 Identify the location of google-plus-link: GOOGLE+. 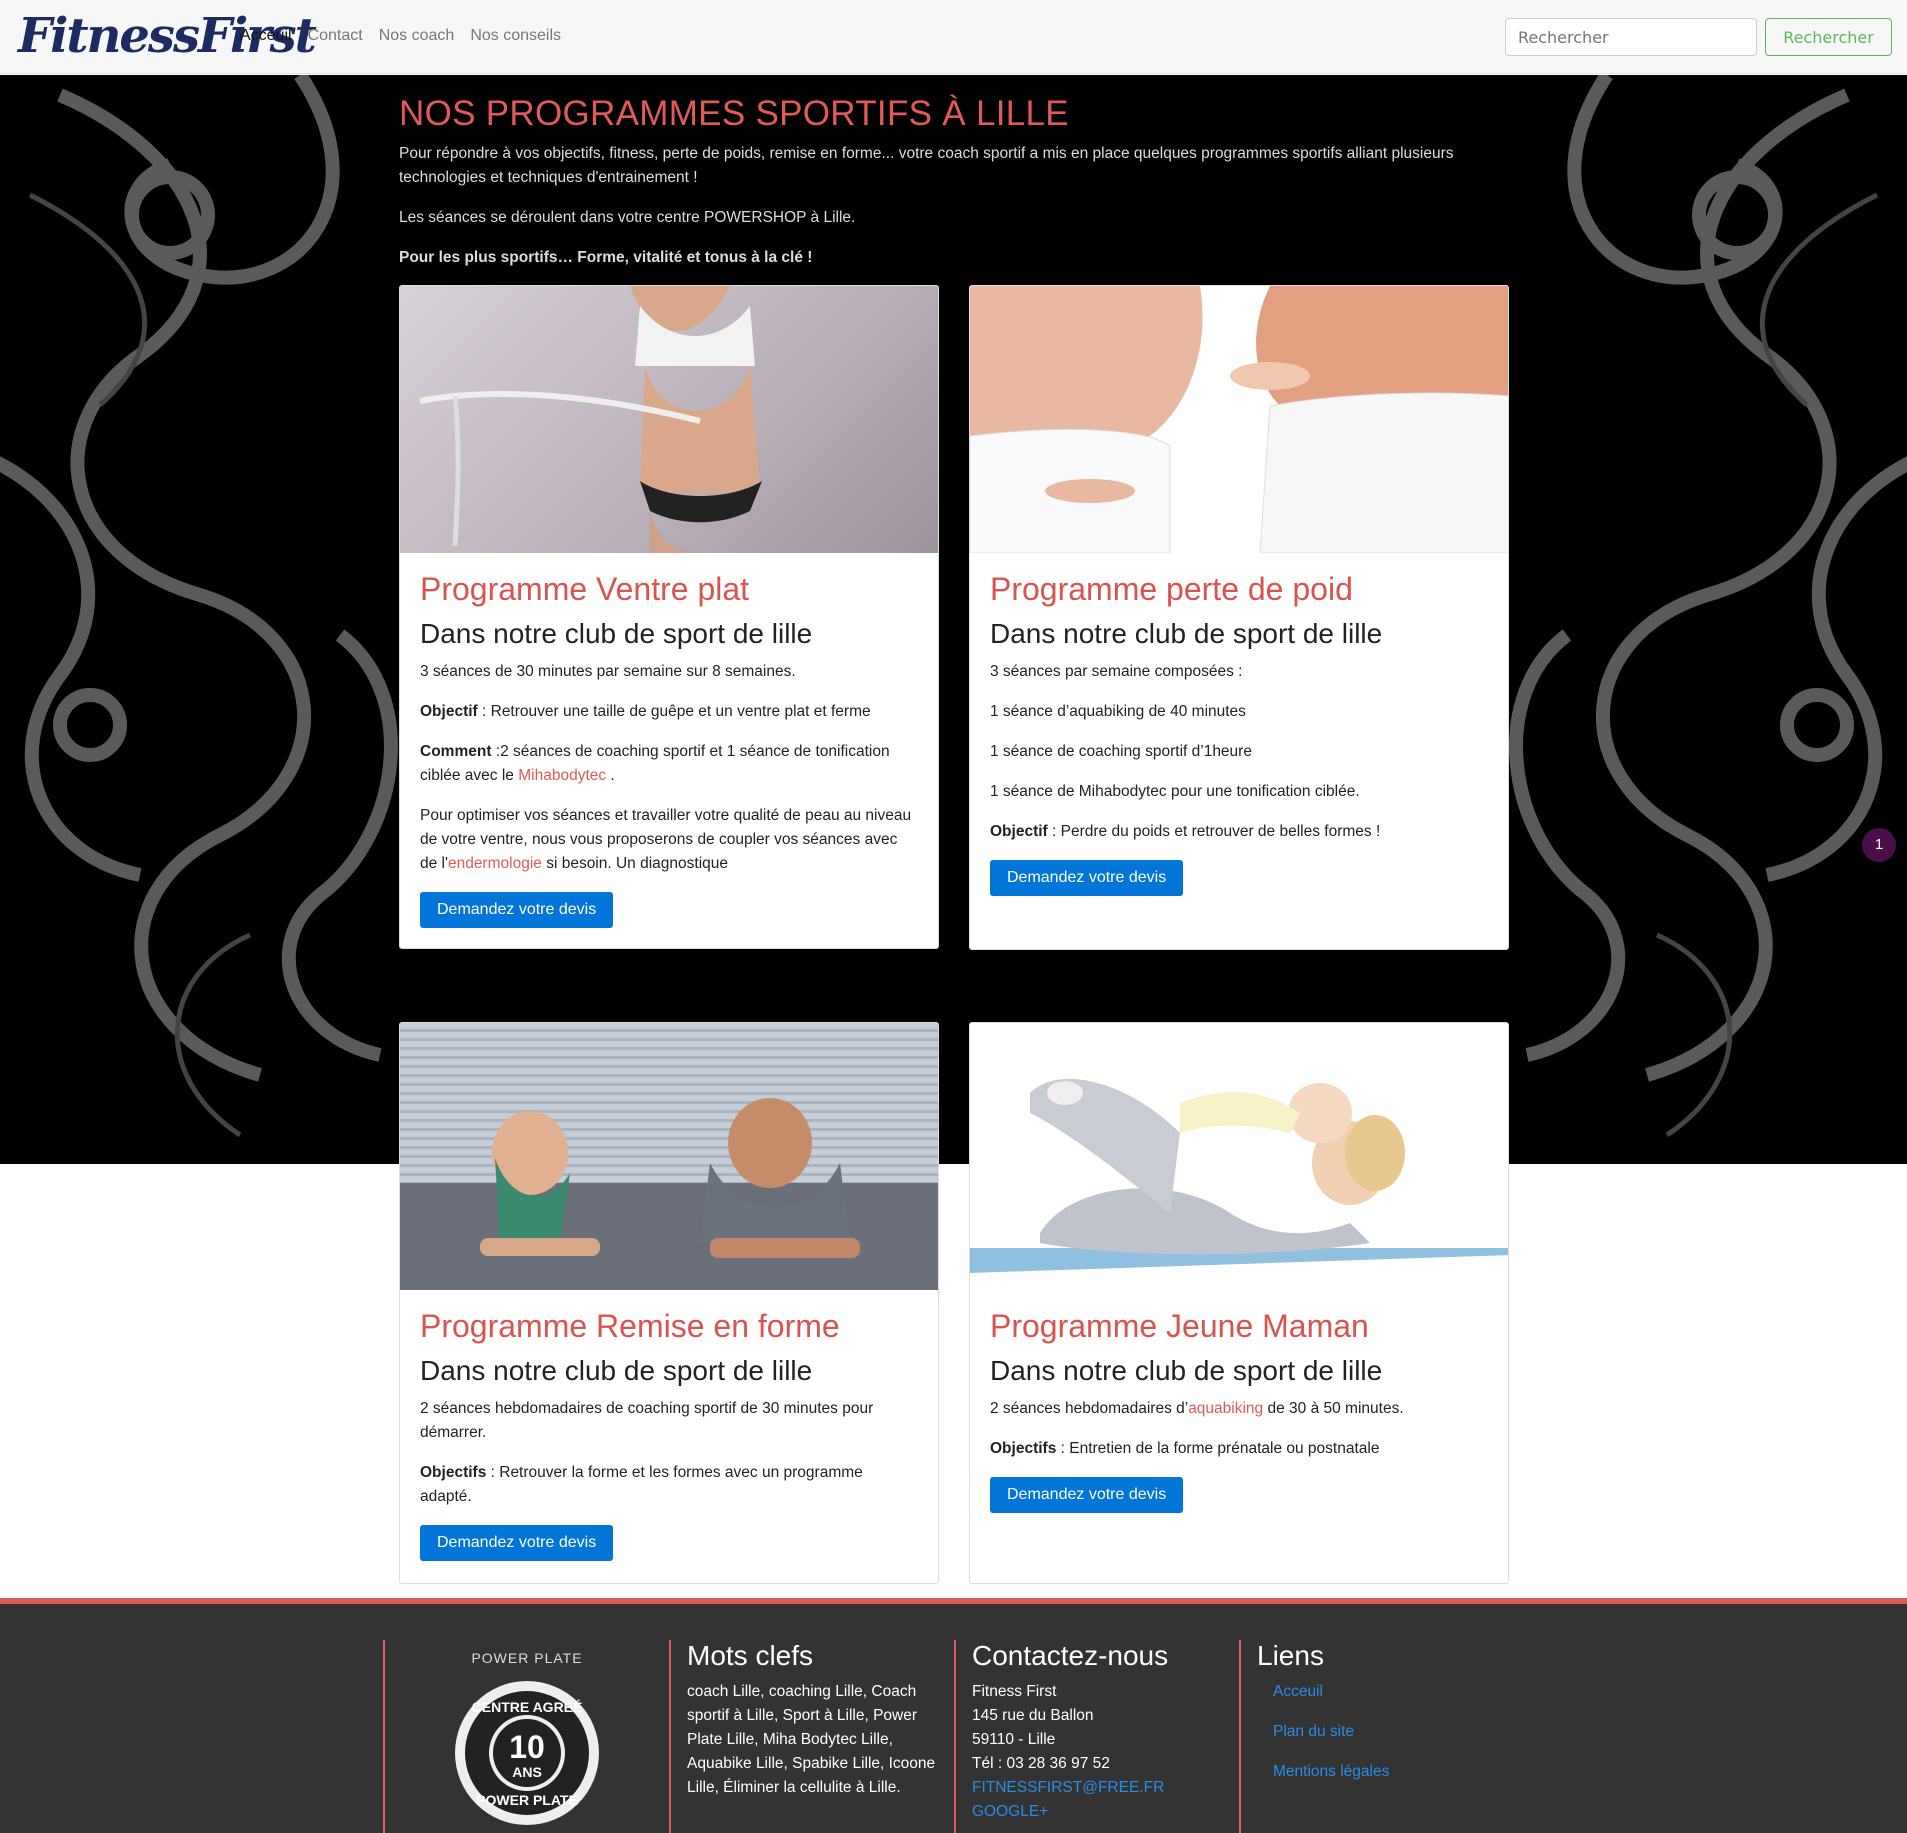
(1105, 1812).